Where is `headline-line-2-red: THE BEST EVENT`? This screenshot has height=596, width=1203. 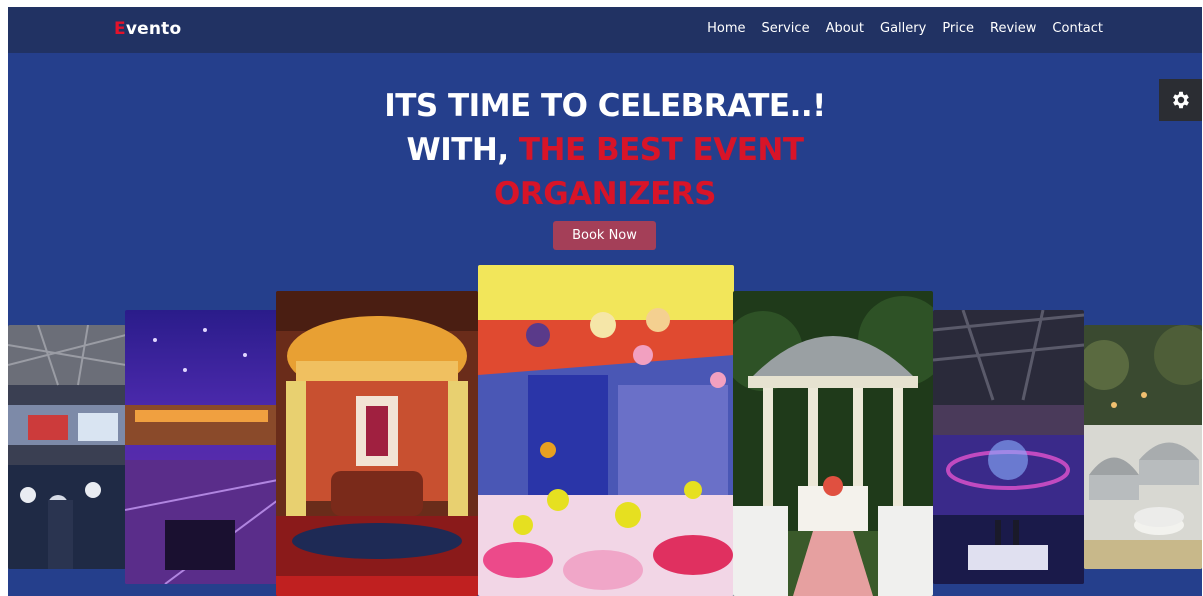 headline-line-2-red: THE BEST EVENT is located at coordinates (661, 150).